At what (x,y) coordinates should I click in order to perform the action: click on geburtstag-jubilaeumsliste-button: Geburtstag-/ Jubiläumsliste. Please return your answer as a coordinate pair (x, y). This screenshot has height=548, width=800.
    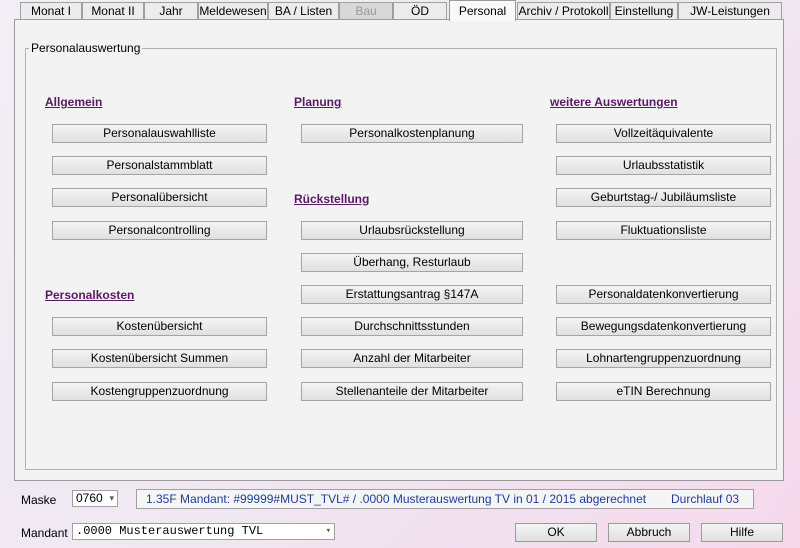
    Looking at the image, I should click on (663, 197).